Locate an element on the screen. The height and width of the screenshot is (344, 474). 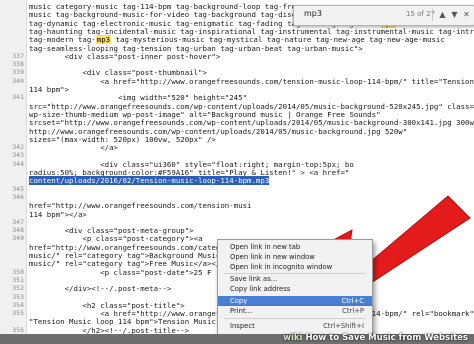
watermark: wiki How to Save Music from Websites is located at coordinates (375, 338).